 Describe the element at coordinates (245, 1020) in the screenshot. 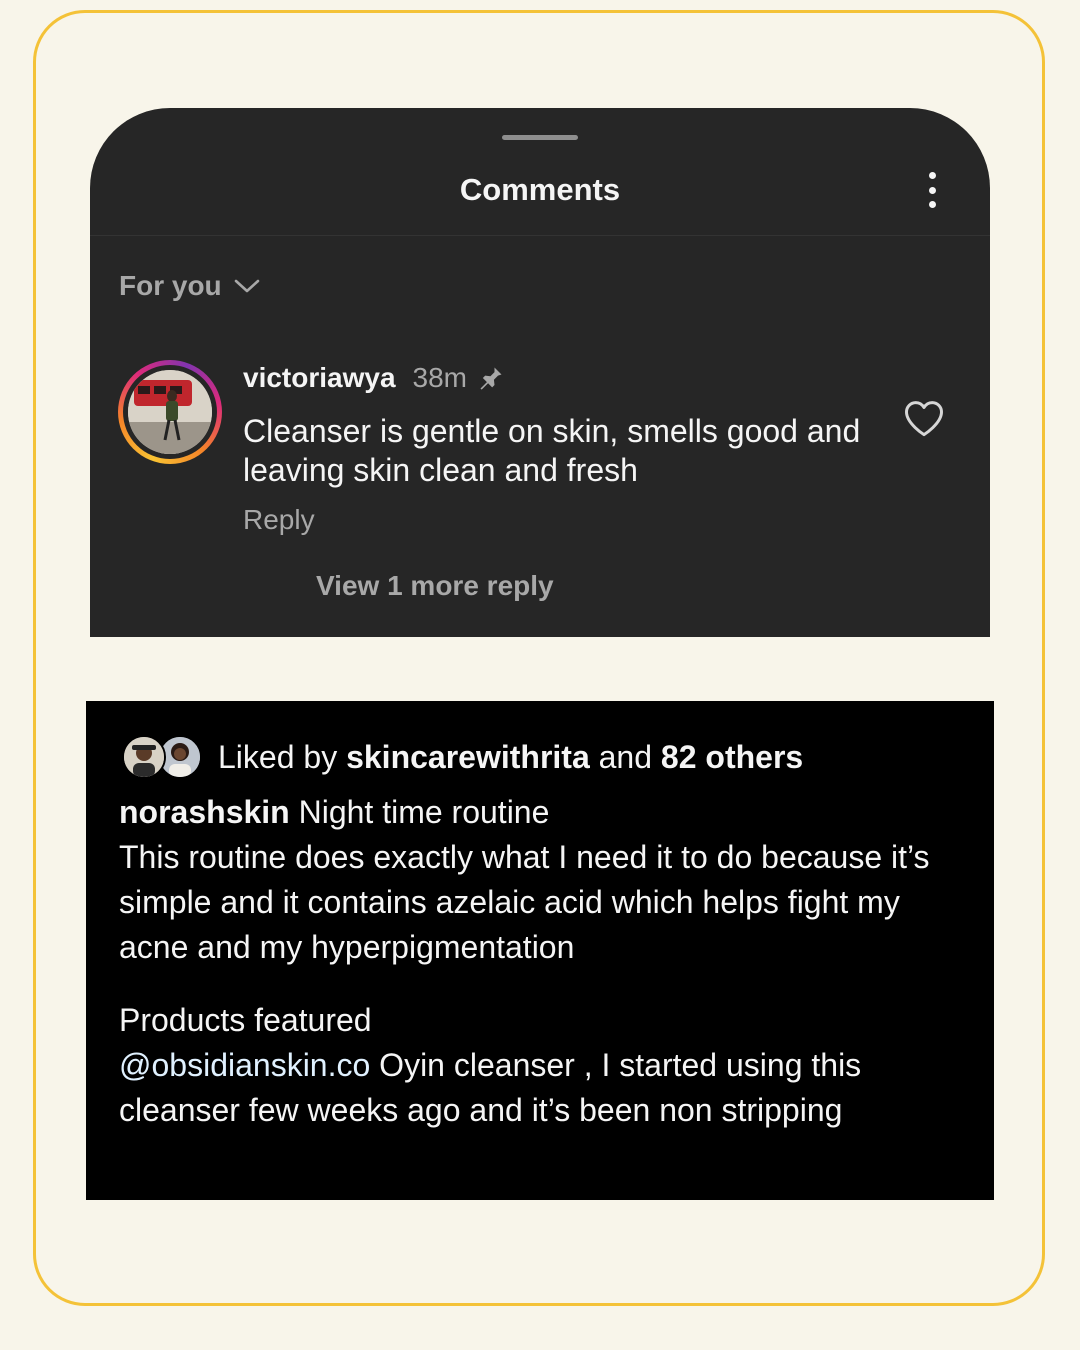

I see `products-heading: Products featured` at that location.